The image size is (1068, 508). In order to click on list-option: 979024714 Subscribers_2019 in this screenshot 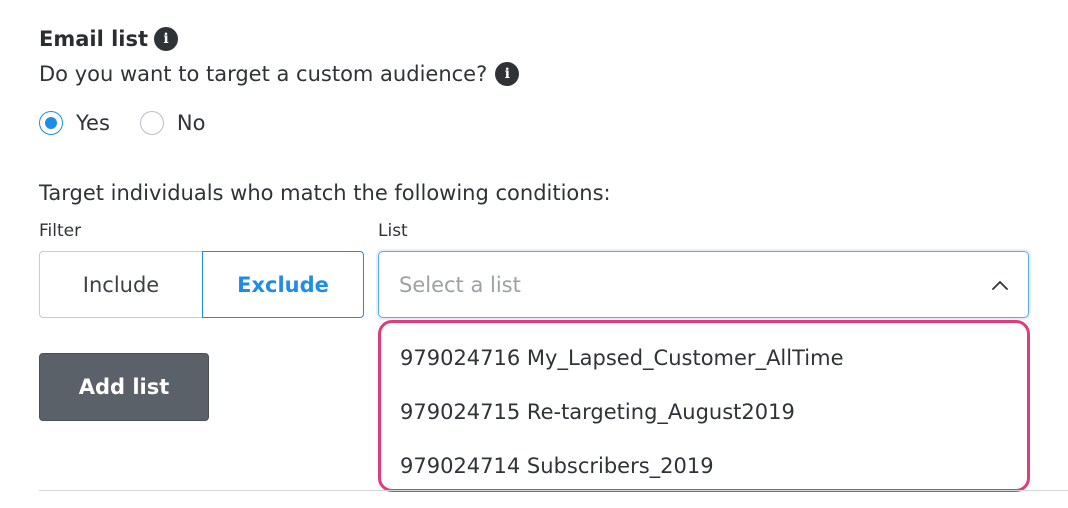, I will do `click(704, 466)`.